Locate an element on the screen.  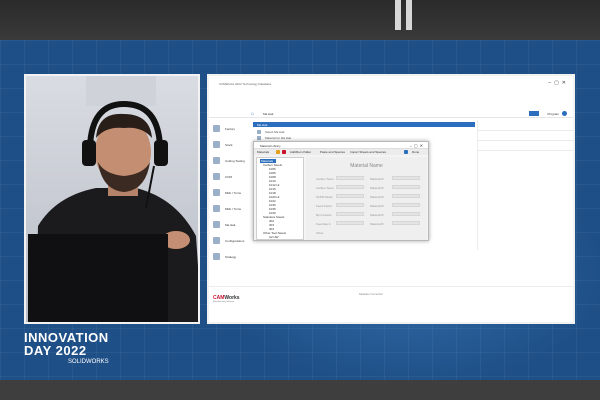
details-pane is located at coordinates (525, 185).